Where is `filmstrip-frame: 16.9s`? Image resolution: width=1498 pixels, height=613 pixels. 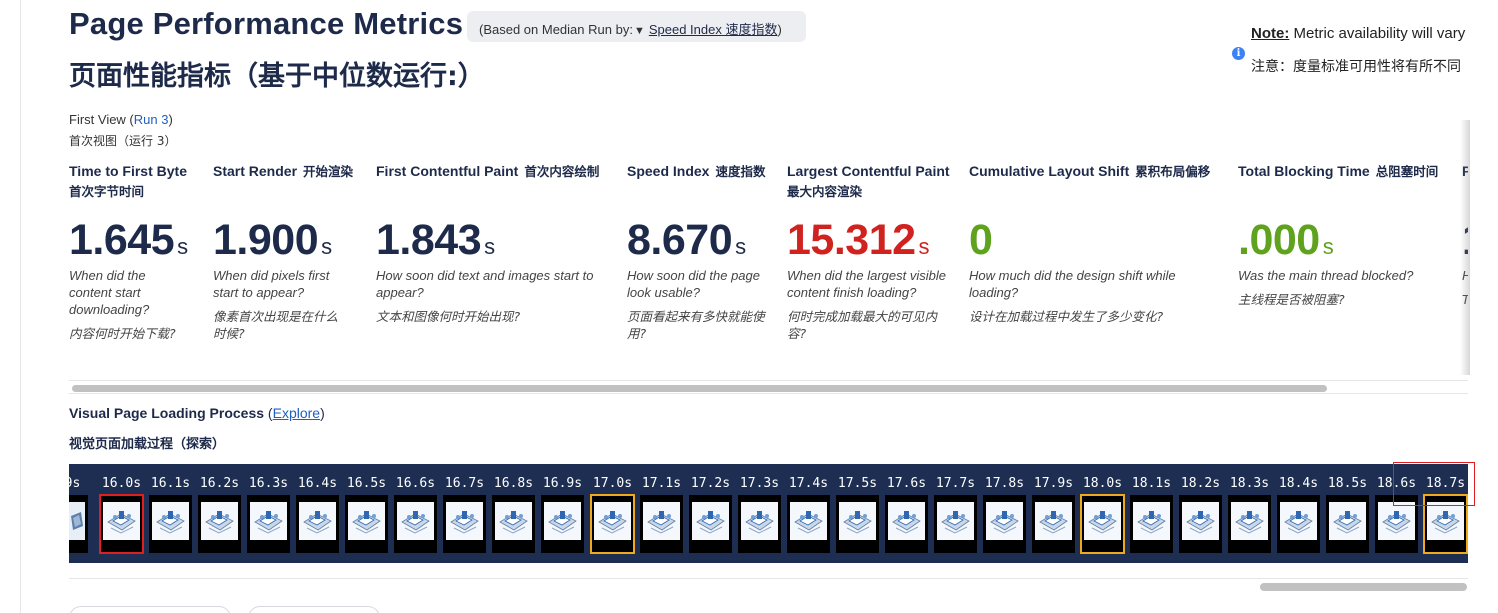 filmstrip-frame: 16.9s is located at coordinates (562, 513).